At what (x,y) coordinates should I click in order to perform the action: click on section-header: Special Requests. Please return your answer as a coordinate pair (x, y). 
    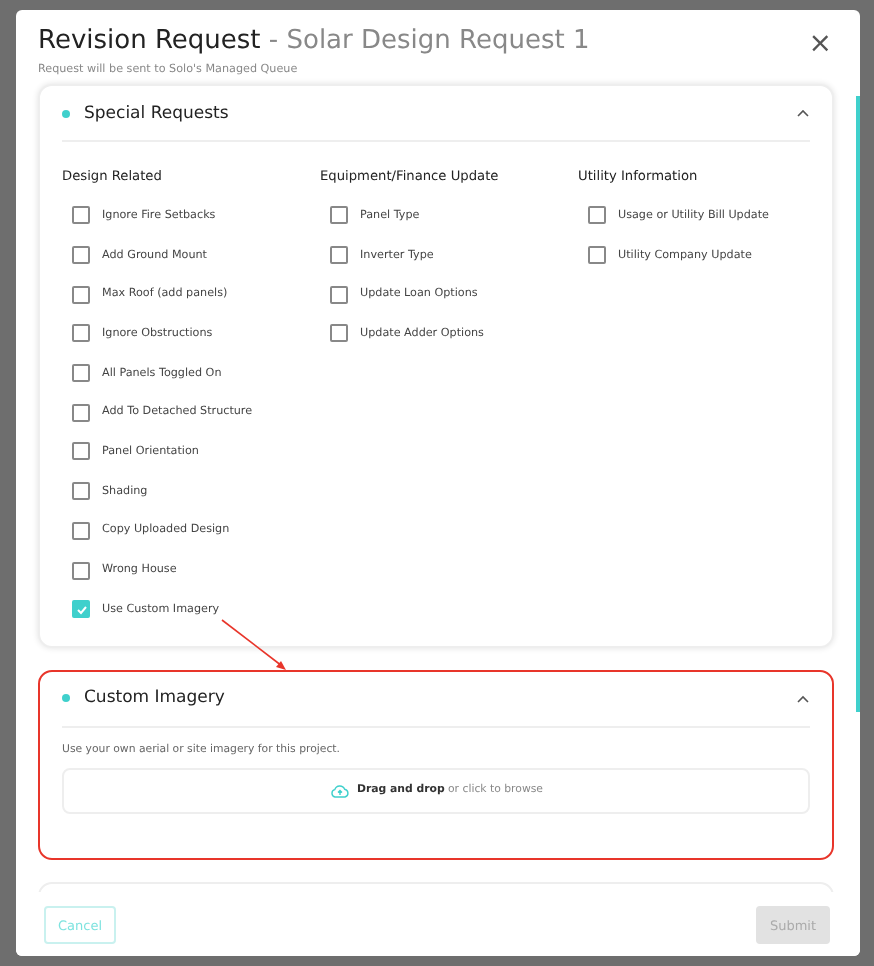
    Looking at the image, I should click on (436, 114).